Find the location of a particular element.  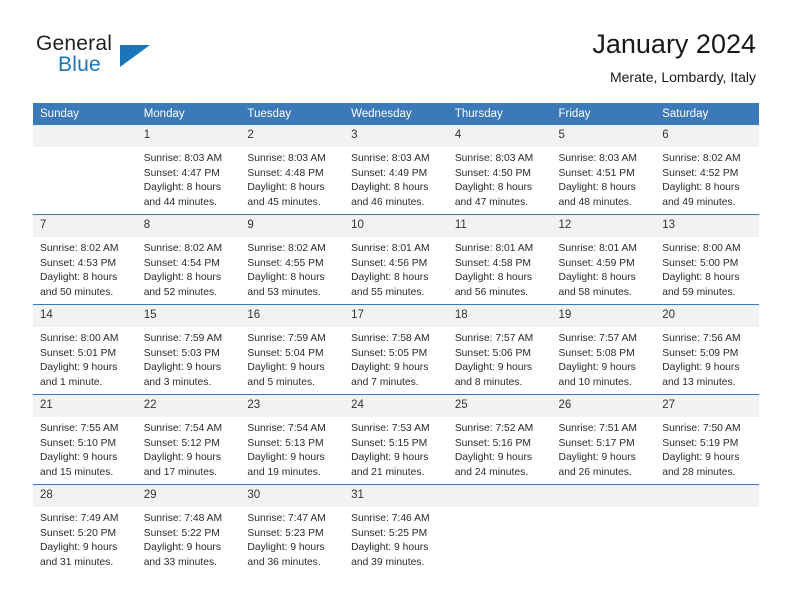

daylight-text-line2: and 48 minutes. is located at coordinates (595, 202).